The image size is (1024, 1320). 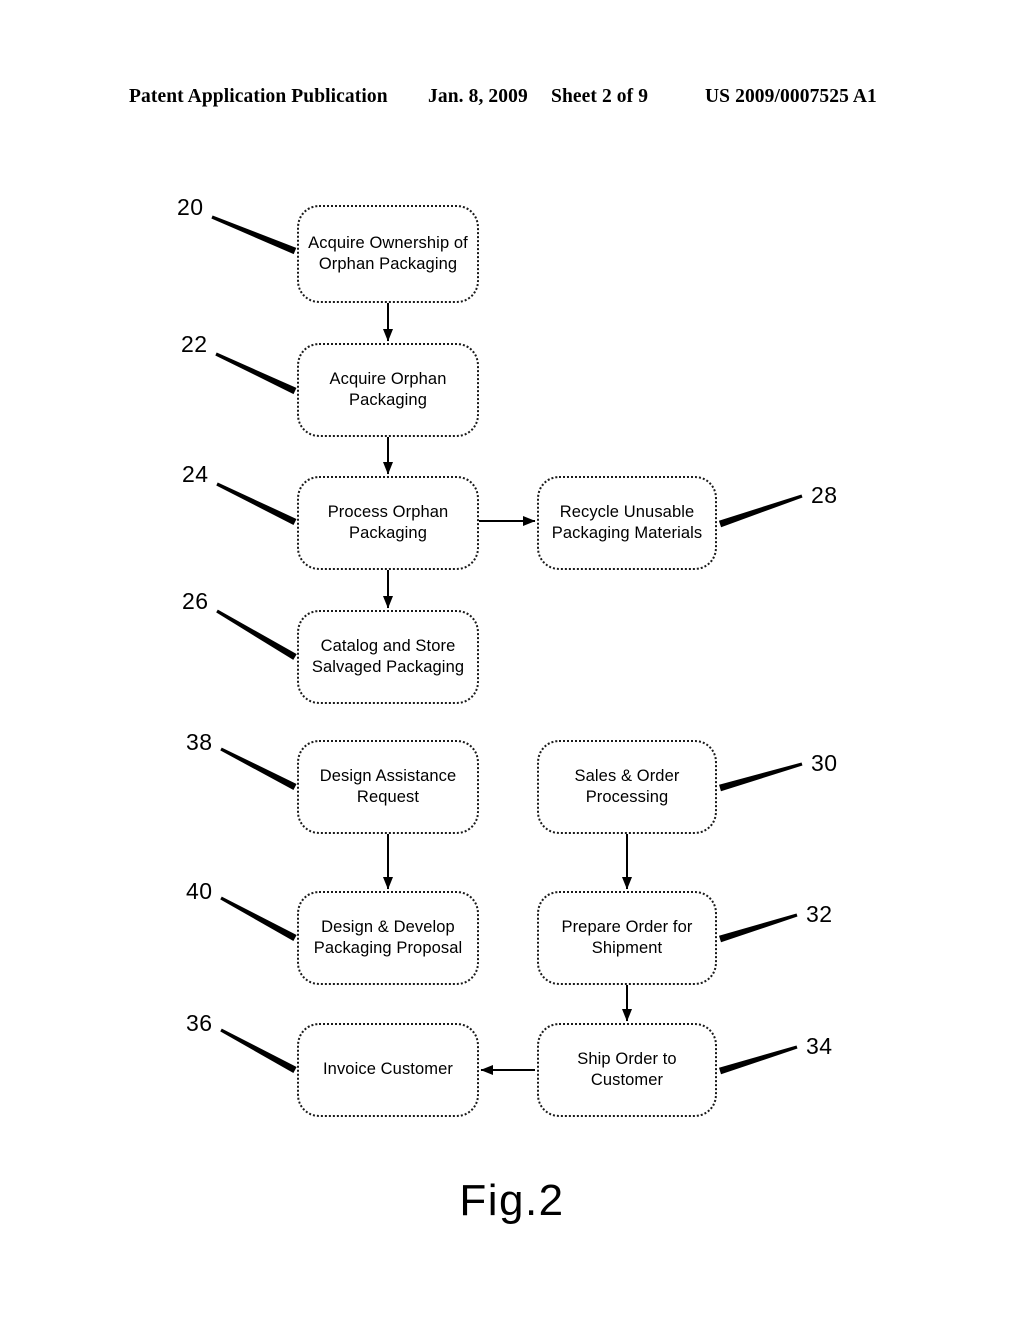 I want to click on flow-box-label-40: Design & Develop Packaging Proposal, so click(x=388, y=937).